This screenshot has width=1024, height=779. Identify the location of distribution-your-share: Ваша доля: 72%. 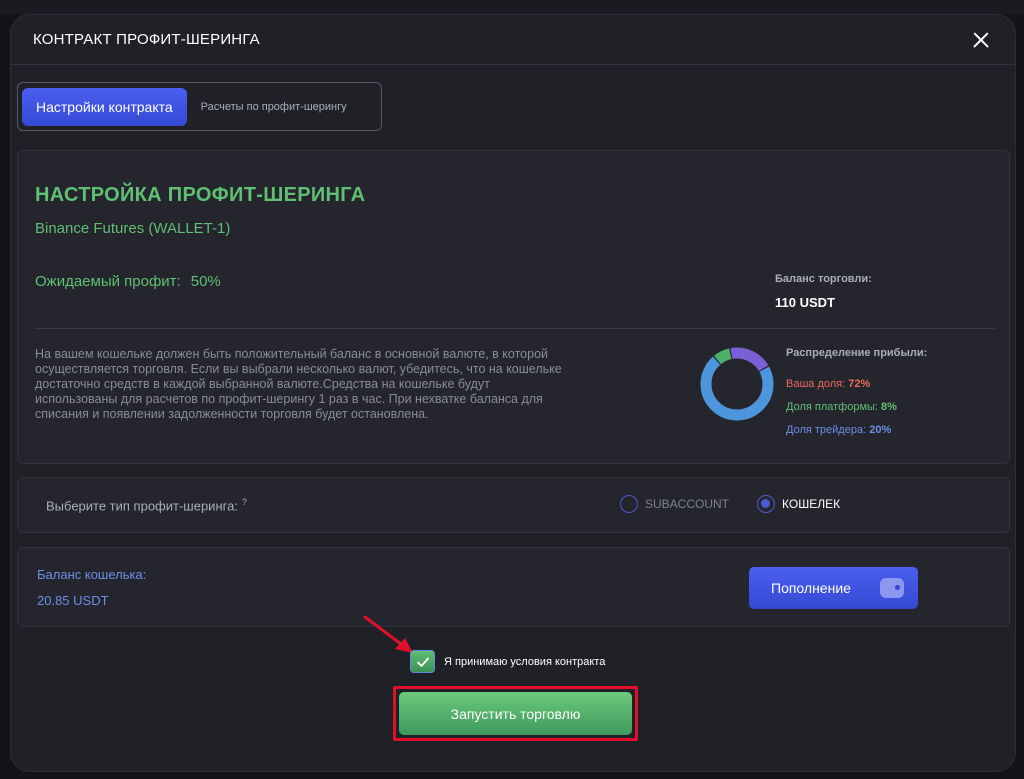
(828, 384).